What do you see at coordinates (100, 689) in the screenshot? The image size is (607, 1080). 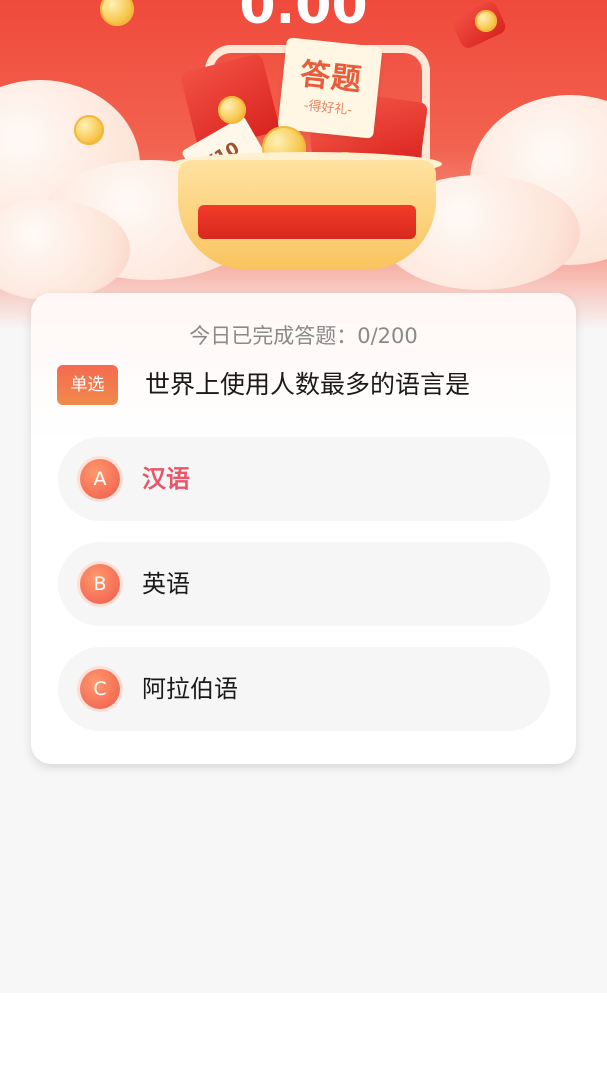 I see `option-letter-badge: C` at bounding box center [100, 689].